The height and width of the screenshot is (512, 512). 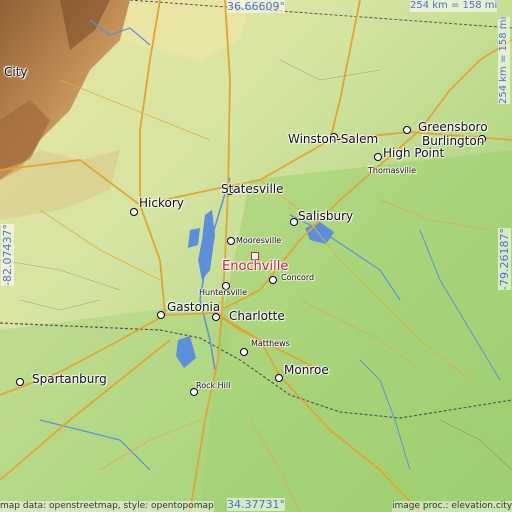 I want to click on label-matthews: Matthews, so click(x=270, y=343).